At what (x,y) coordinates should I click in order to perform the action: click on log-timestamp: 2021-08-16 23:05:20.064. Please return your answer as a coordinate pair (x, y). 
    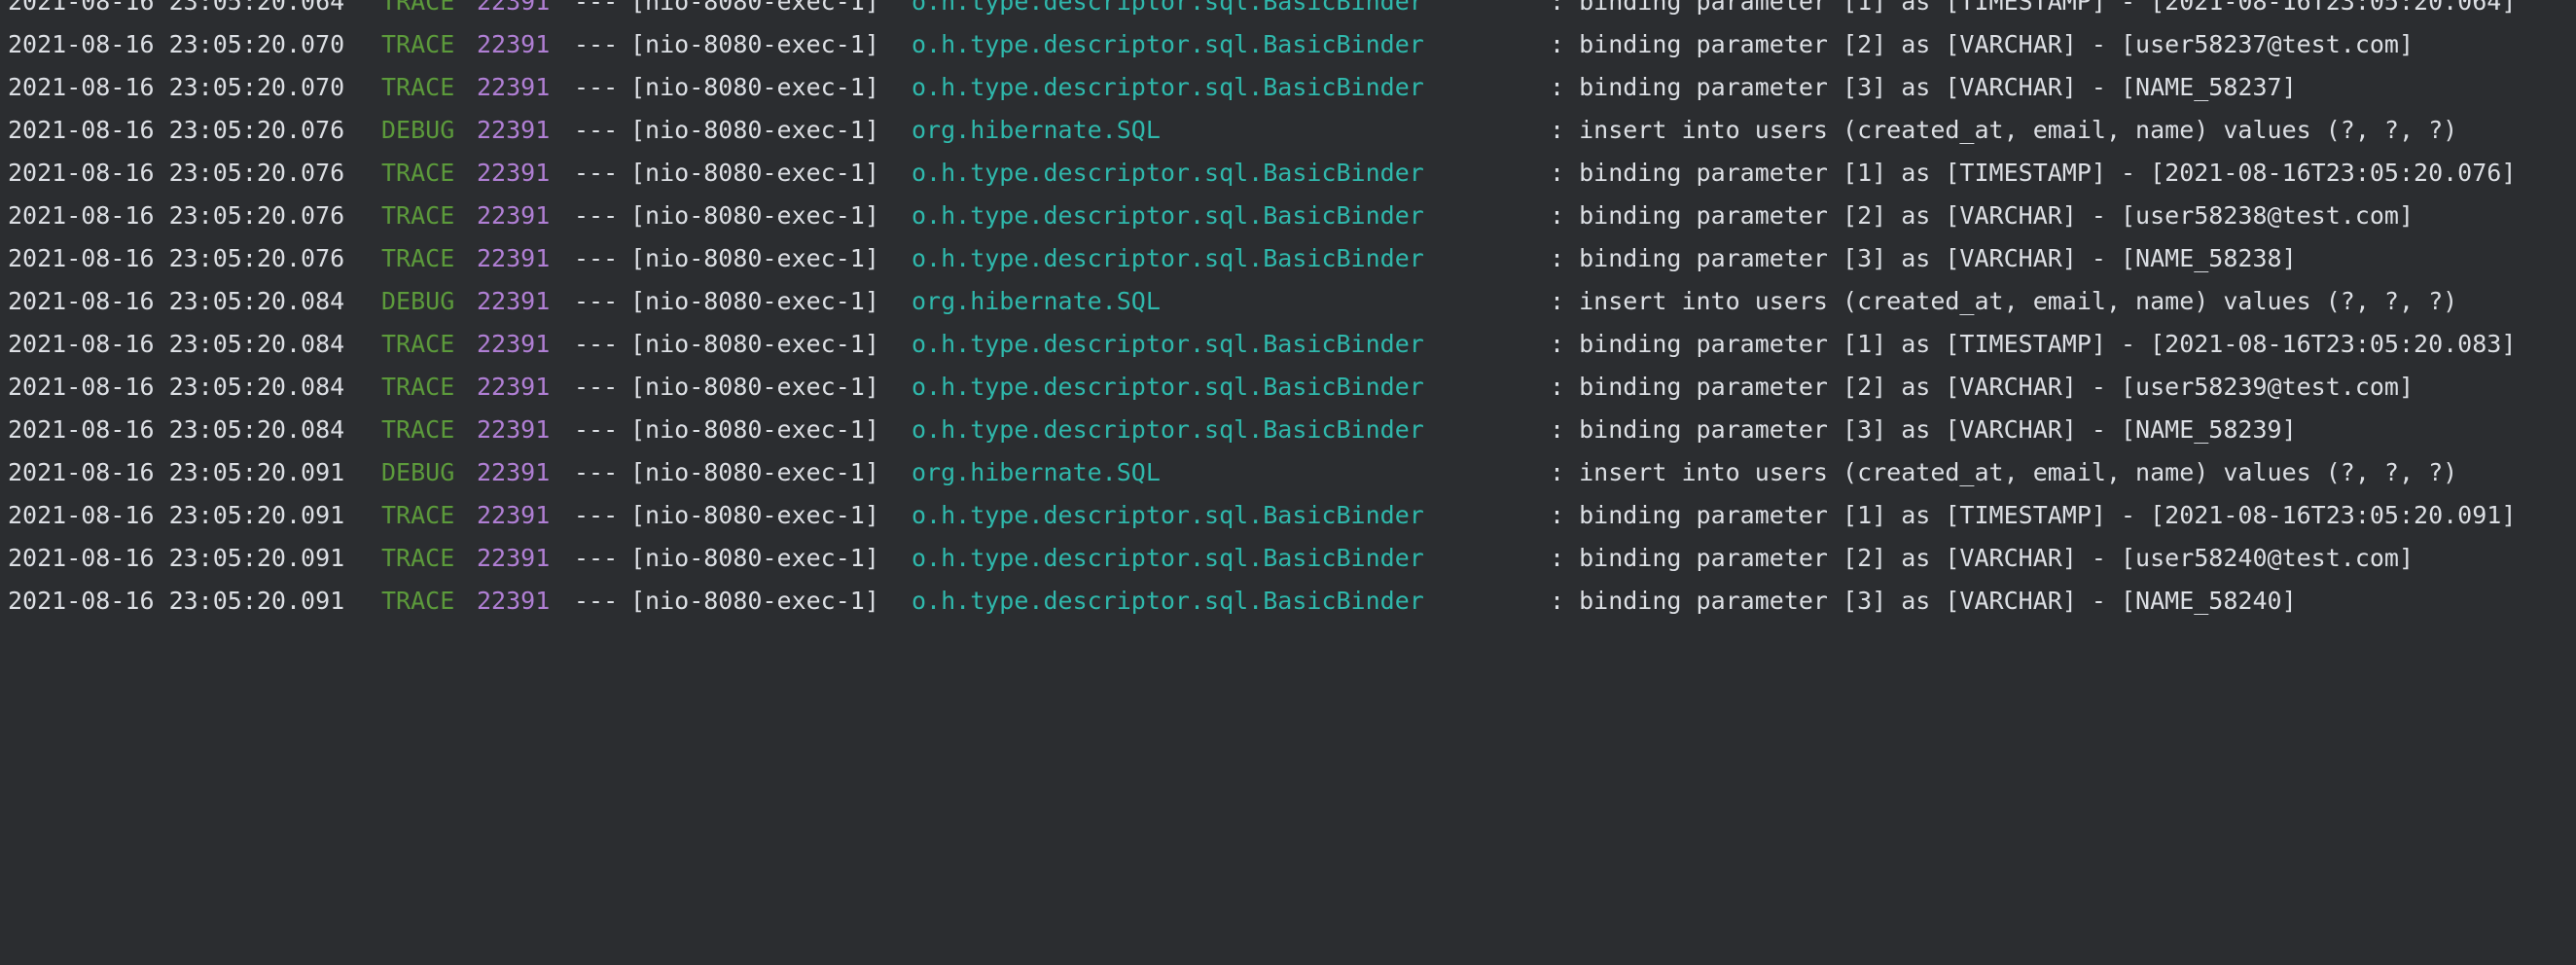
    Looking at the image, I should click on (176, 8).